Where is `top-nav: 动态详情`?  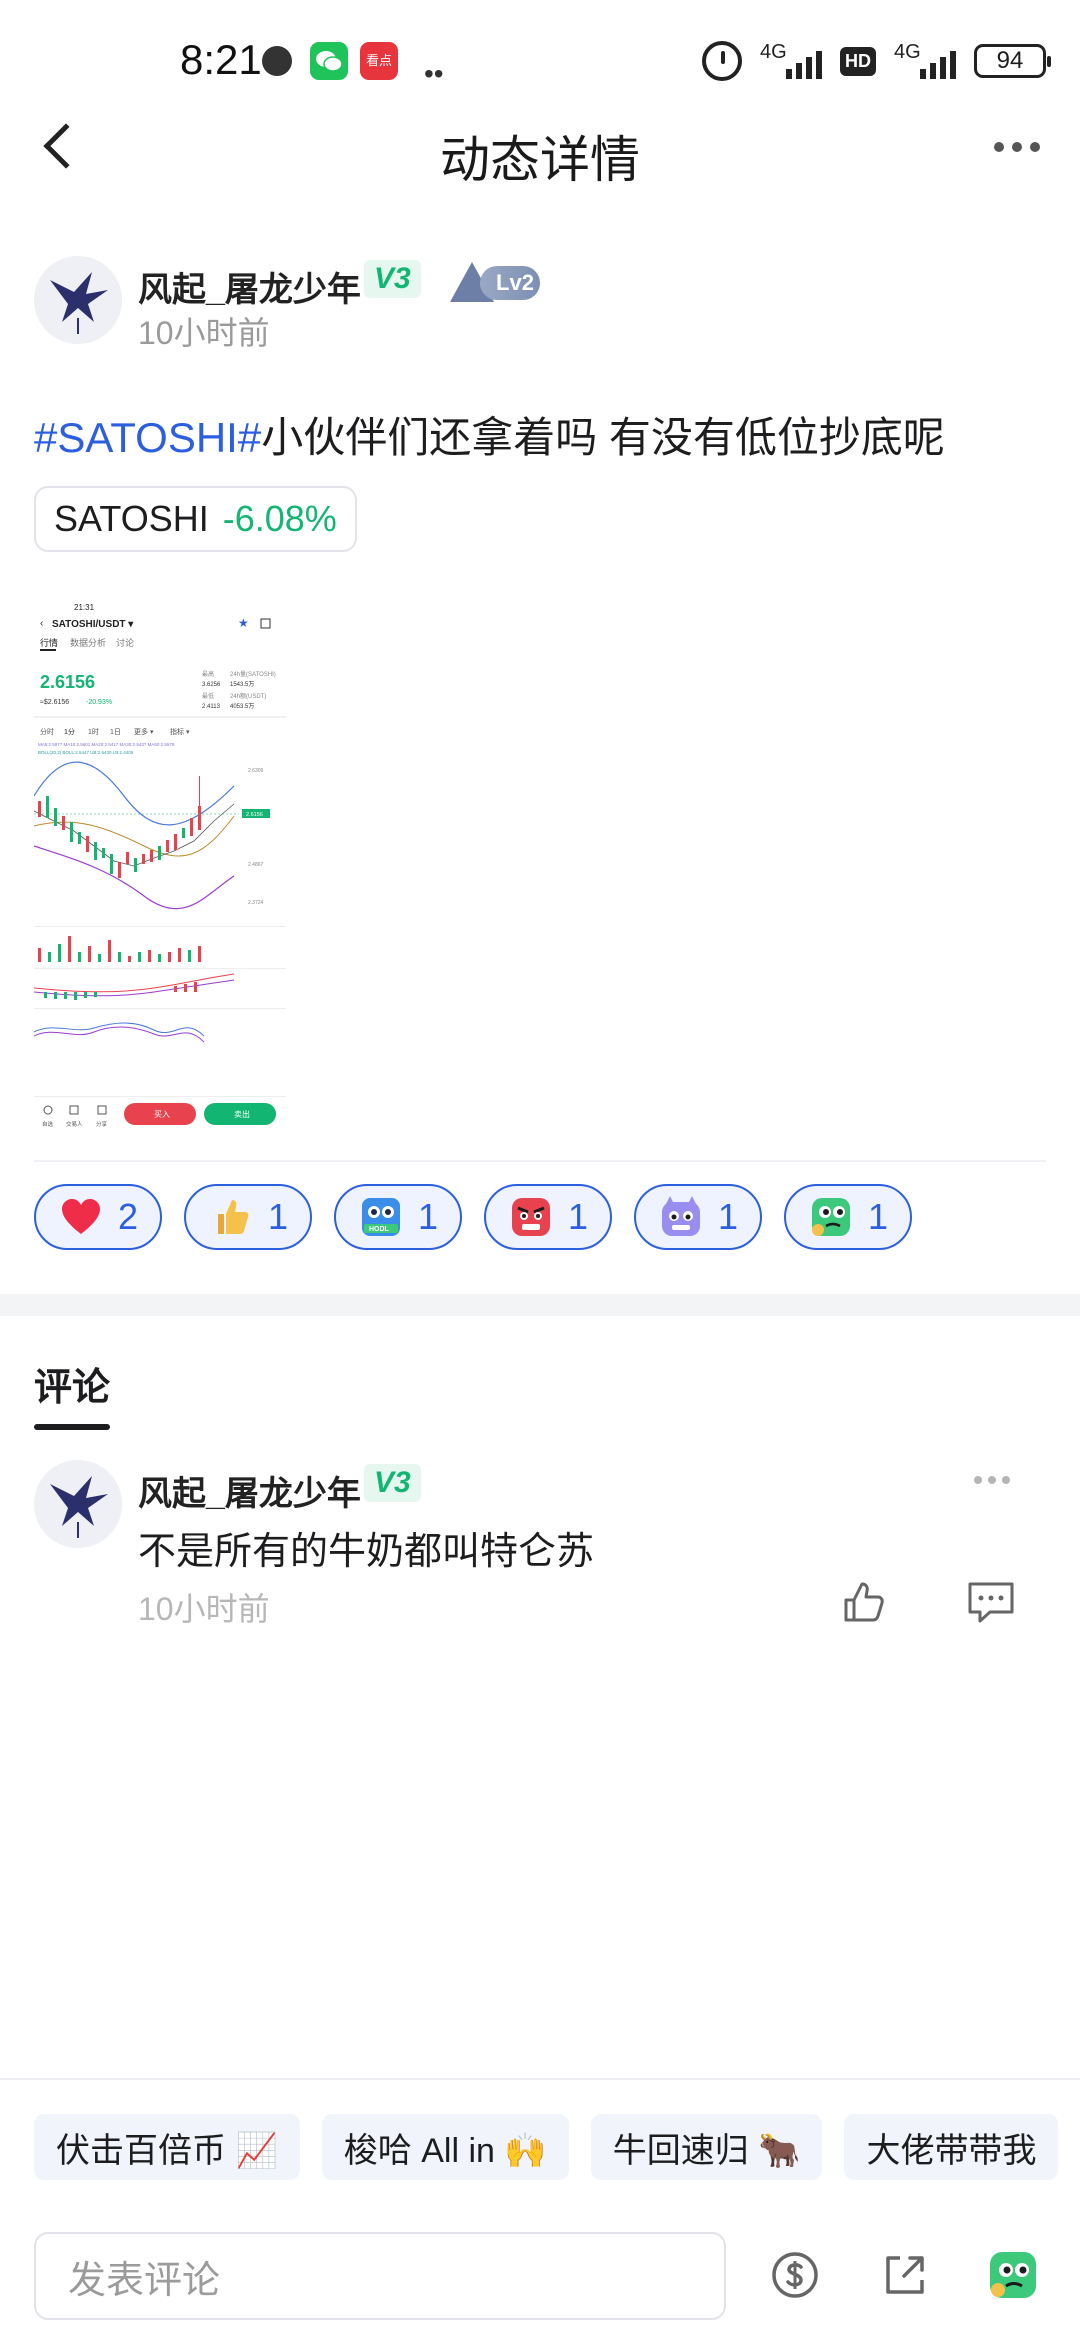 top-nav: 动态详情 is located at coordinates (540, 152).